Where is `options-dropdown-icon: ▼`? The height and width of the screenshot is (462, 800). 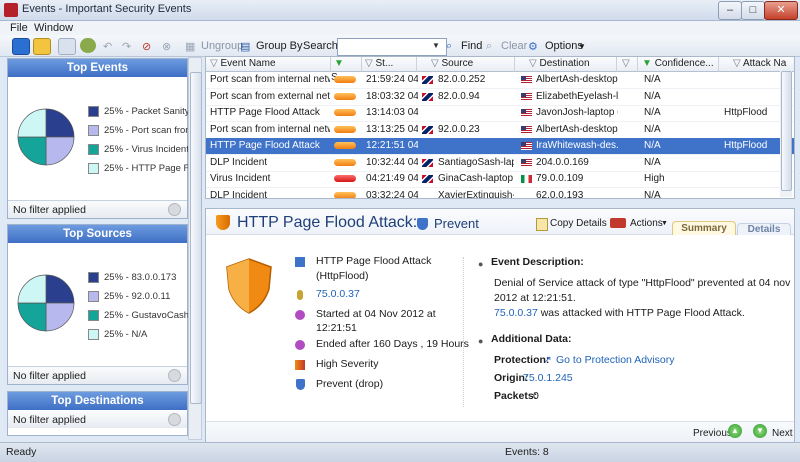
options-dropdown-icon: ▼ is located at coordinates (582, 46).